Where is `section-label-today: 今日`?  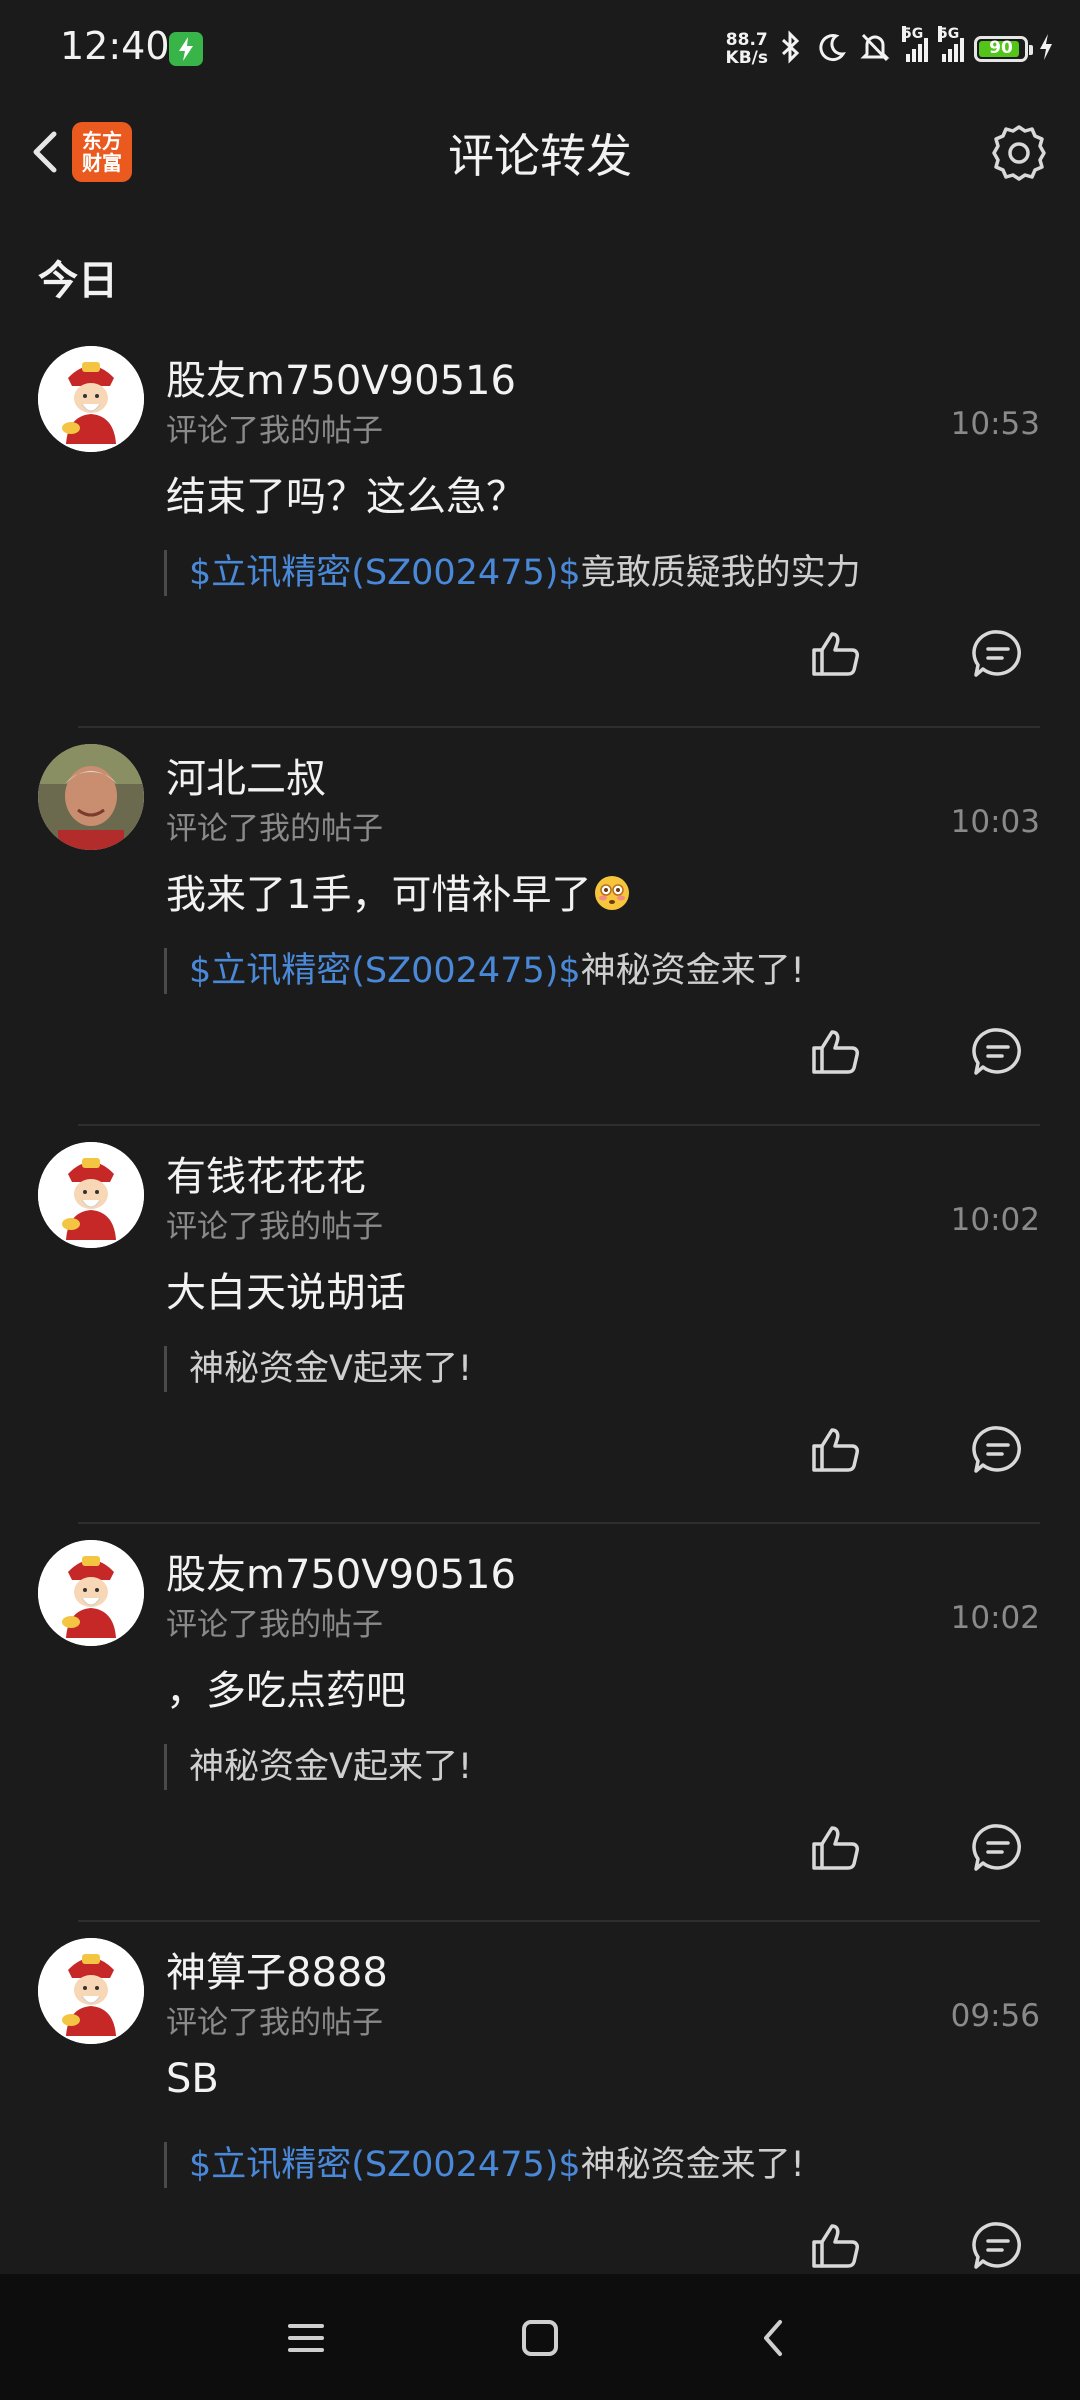 section-label-today: 今日 is located at coordinates (78, 281).